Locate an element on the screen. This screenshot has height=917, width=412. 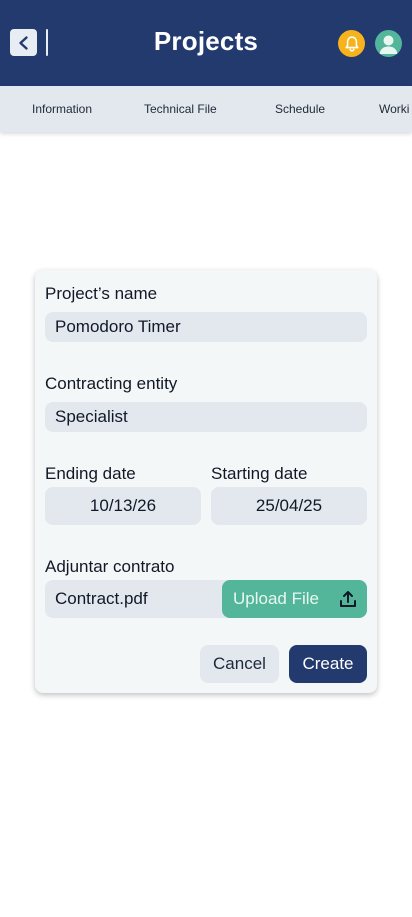
create-button: Create is located at coordinates (328, 664).